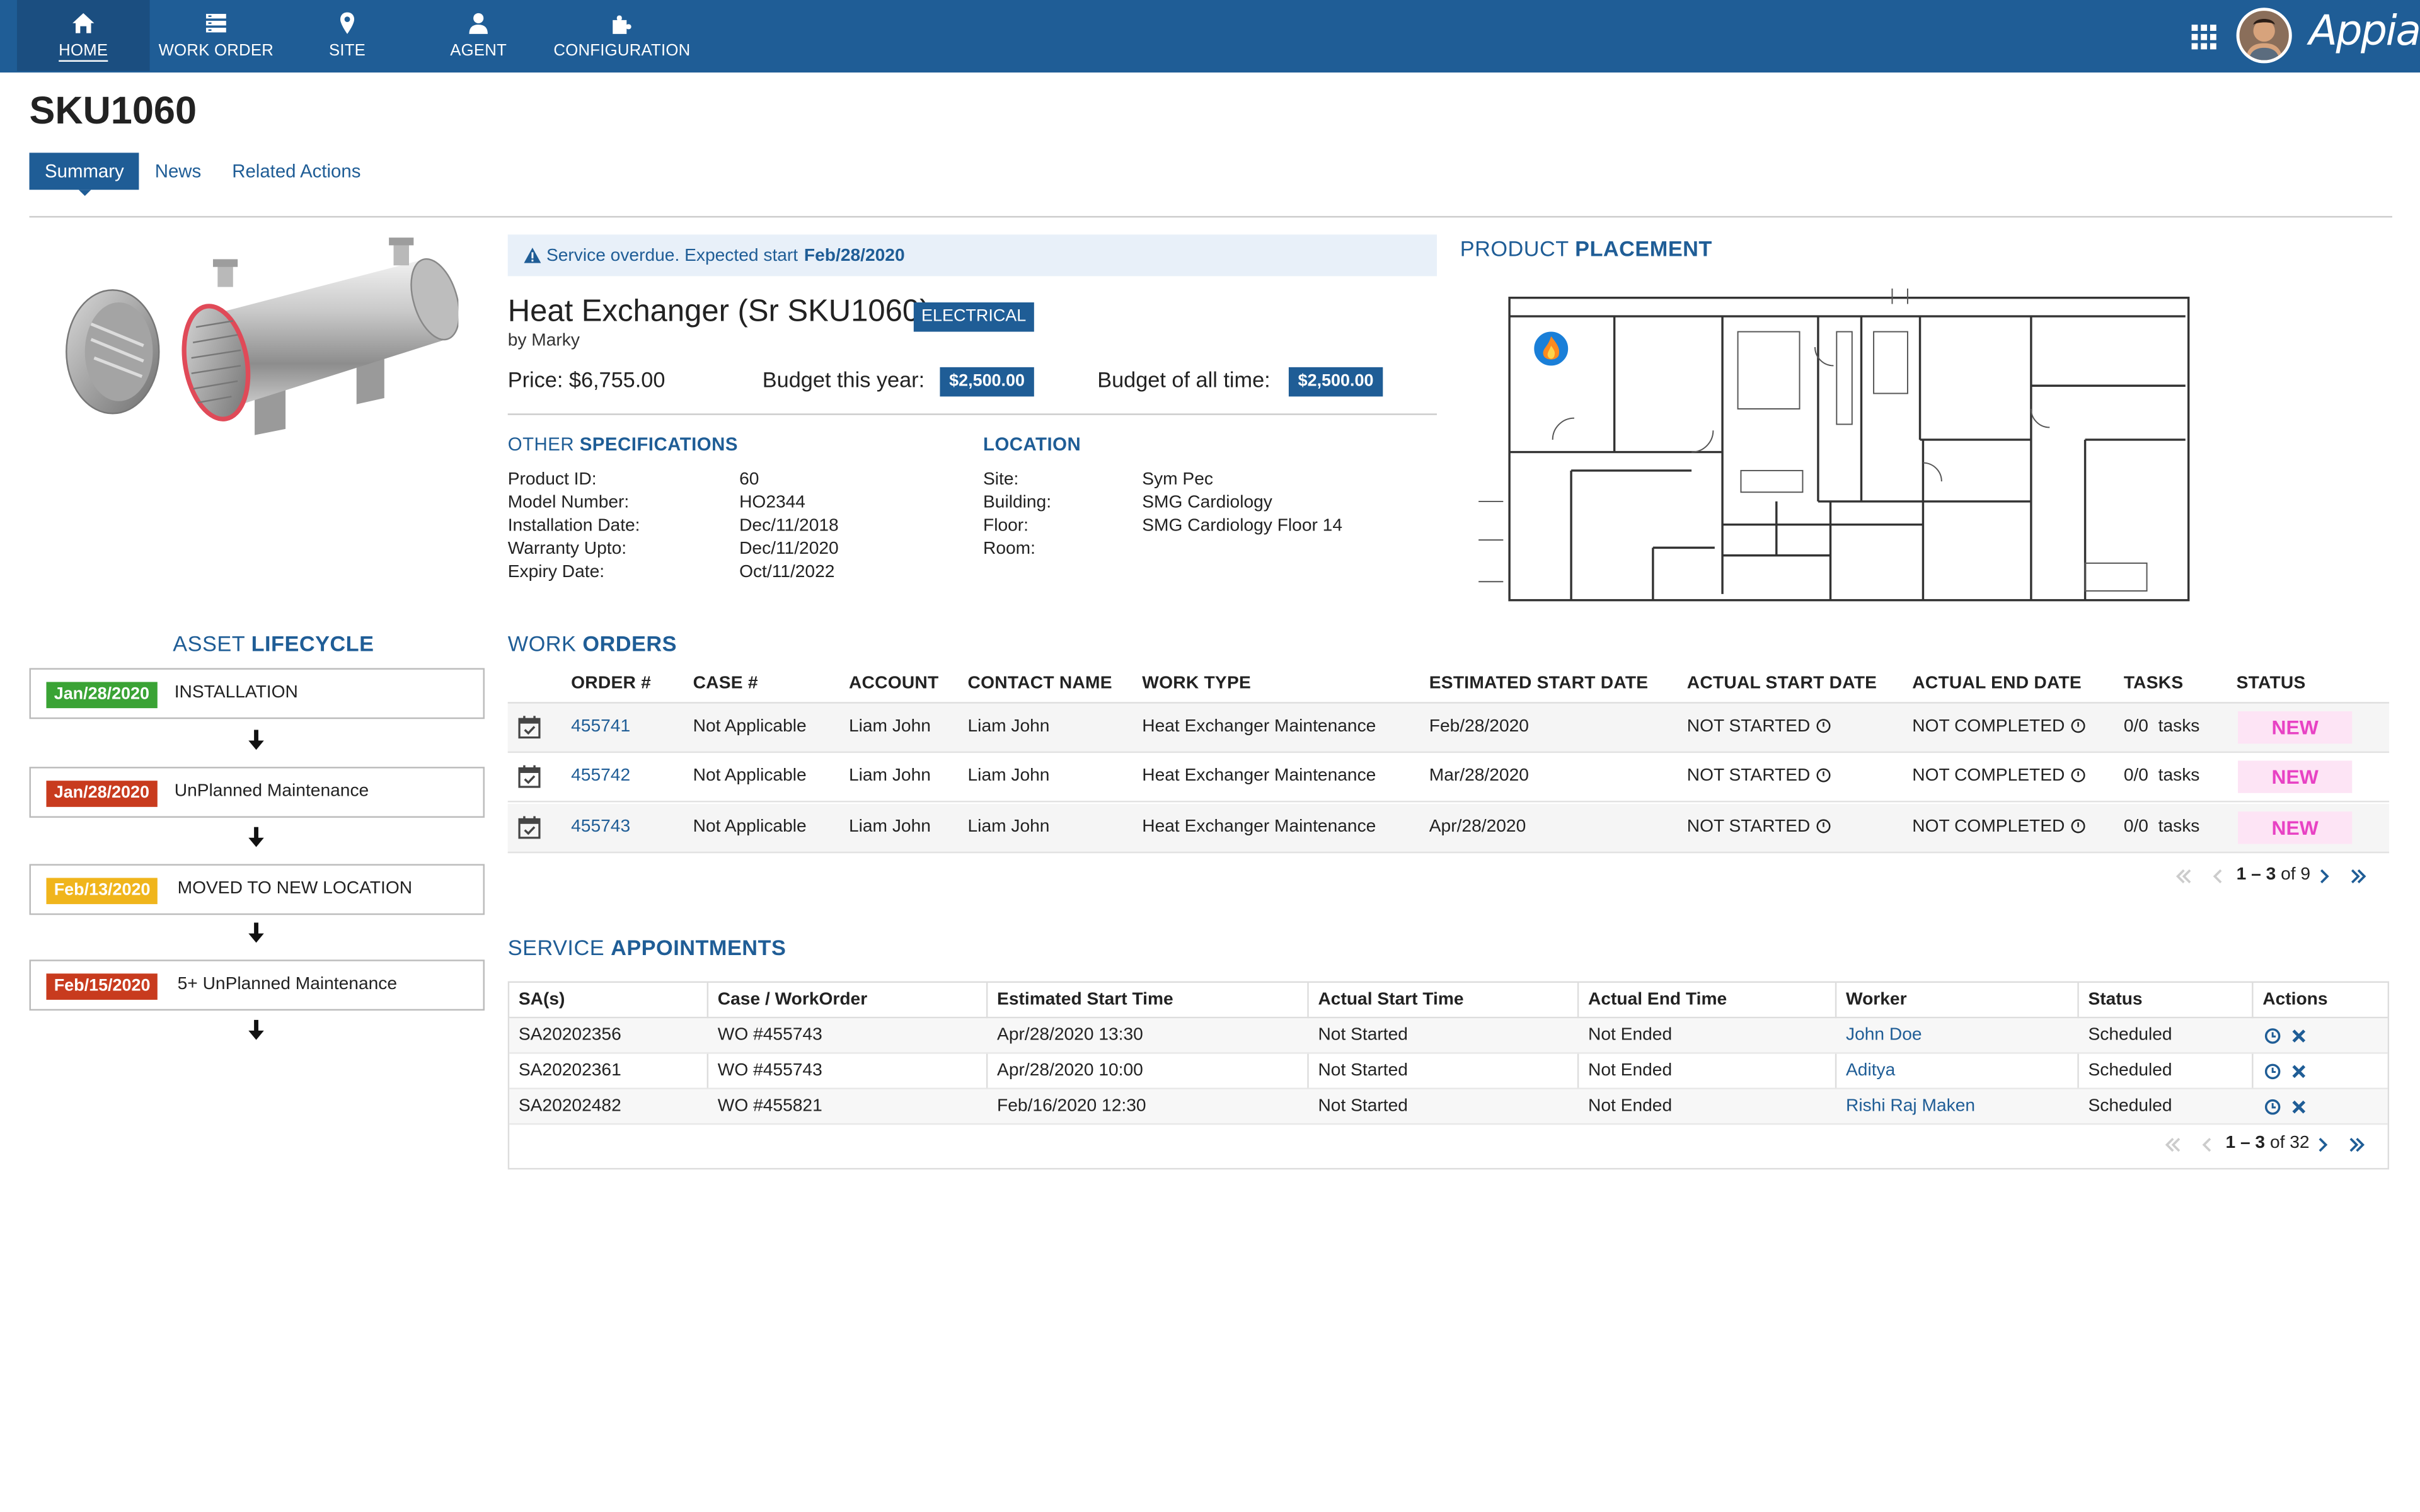 This screenshot has height=1512, width=2420. What do you see at coordinates (1001, 480) in the screenshot?
I see `location-label: Site:` at bounding box center [1001, 480].